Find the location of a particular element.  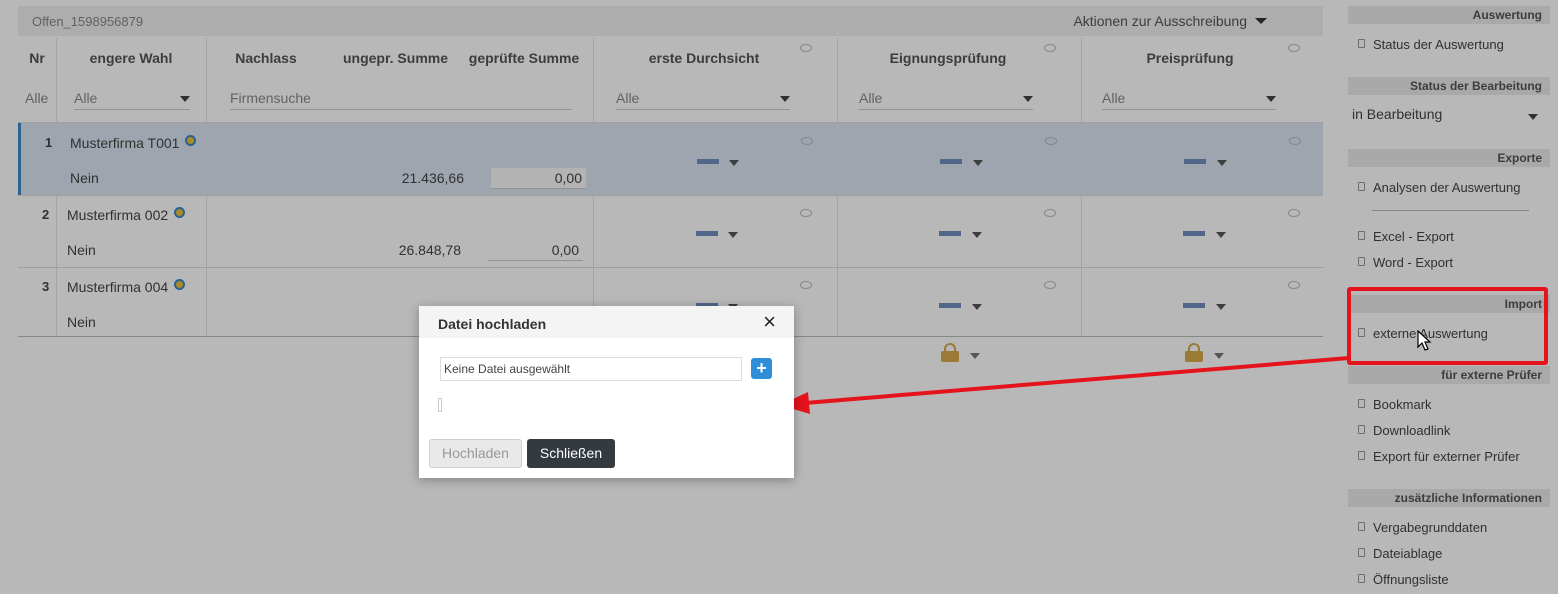

file-input: Keine Datei ausgewählt is located at coordinates (591, 369).